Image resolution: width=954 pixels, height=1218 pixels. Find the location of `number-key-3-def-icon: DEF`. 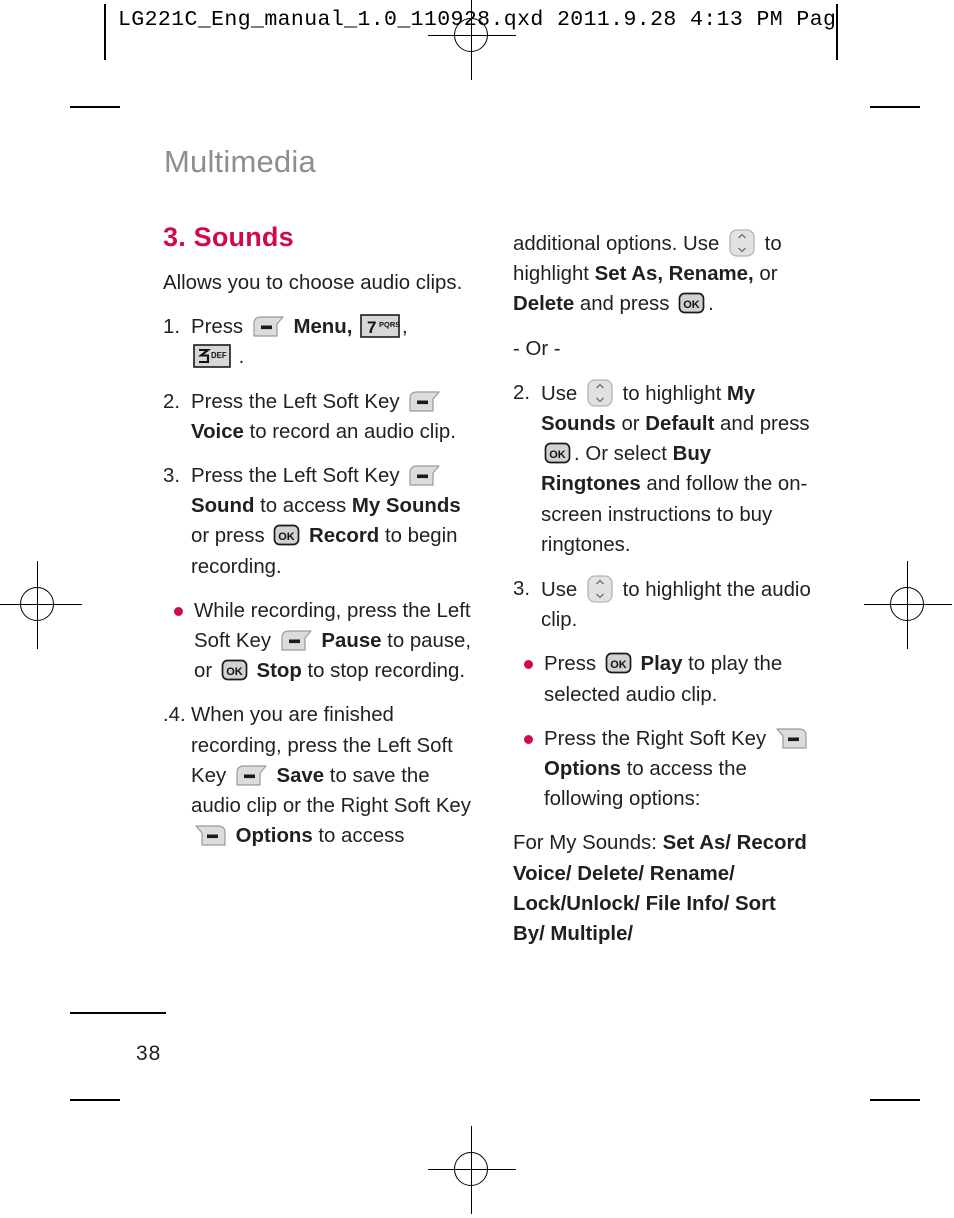

number-key-3-def-icon: DEF is located at coordinates (212, 356).